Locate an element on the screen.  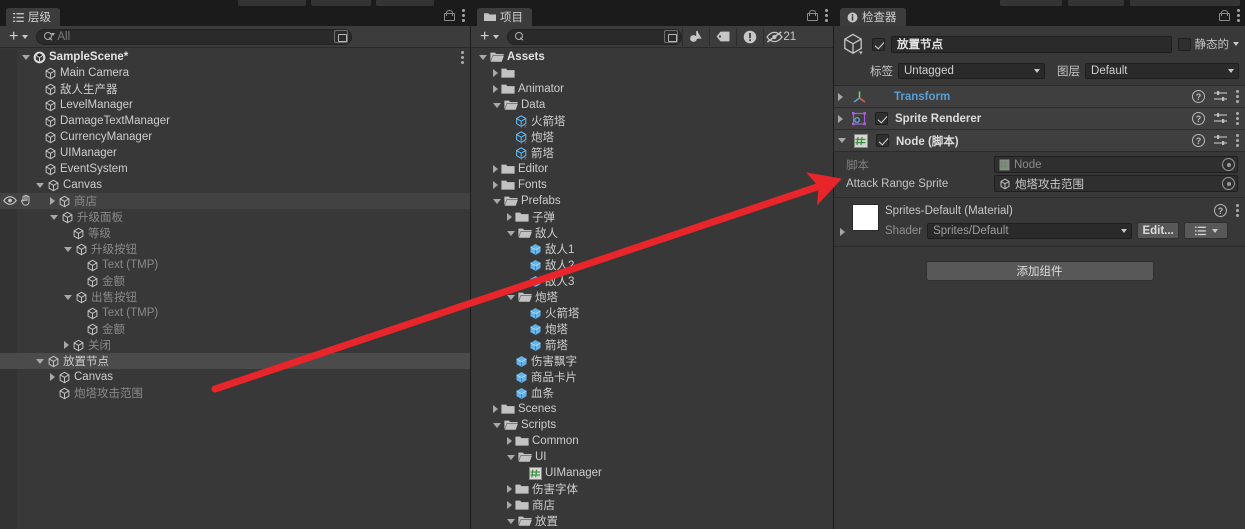
hierarchy-item-UIManager: UIManager is located at coordinates (235, 153).